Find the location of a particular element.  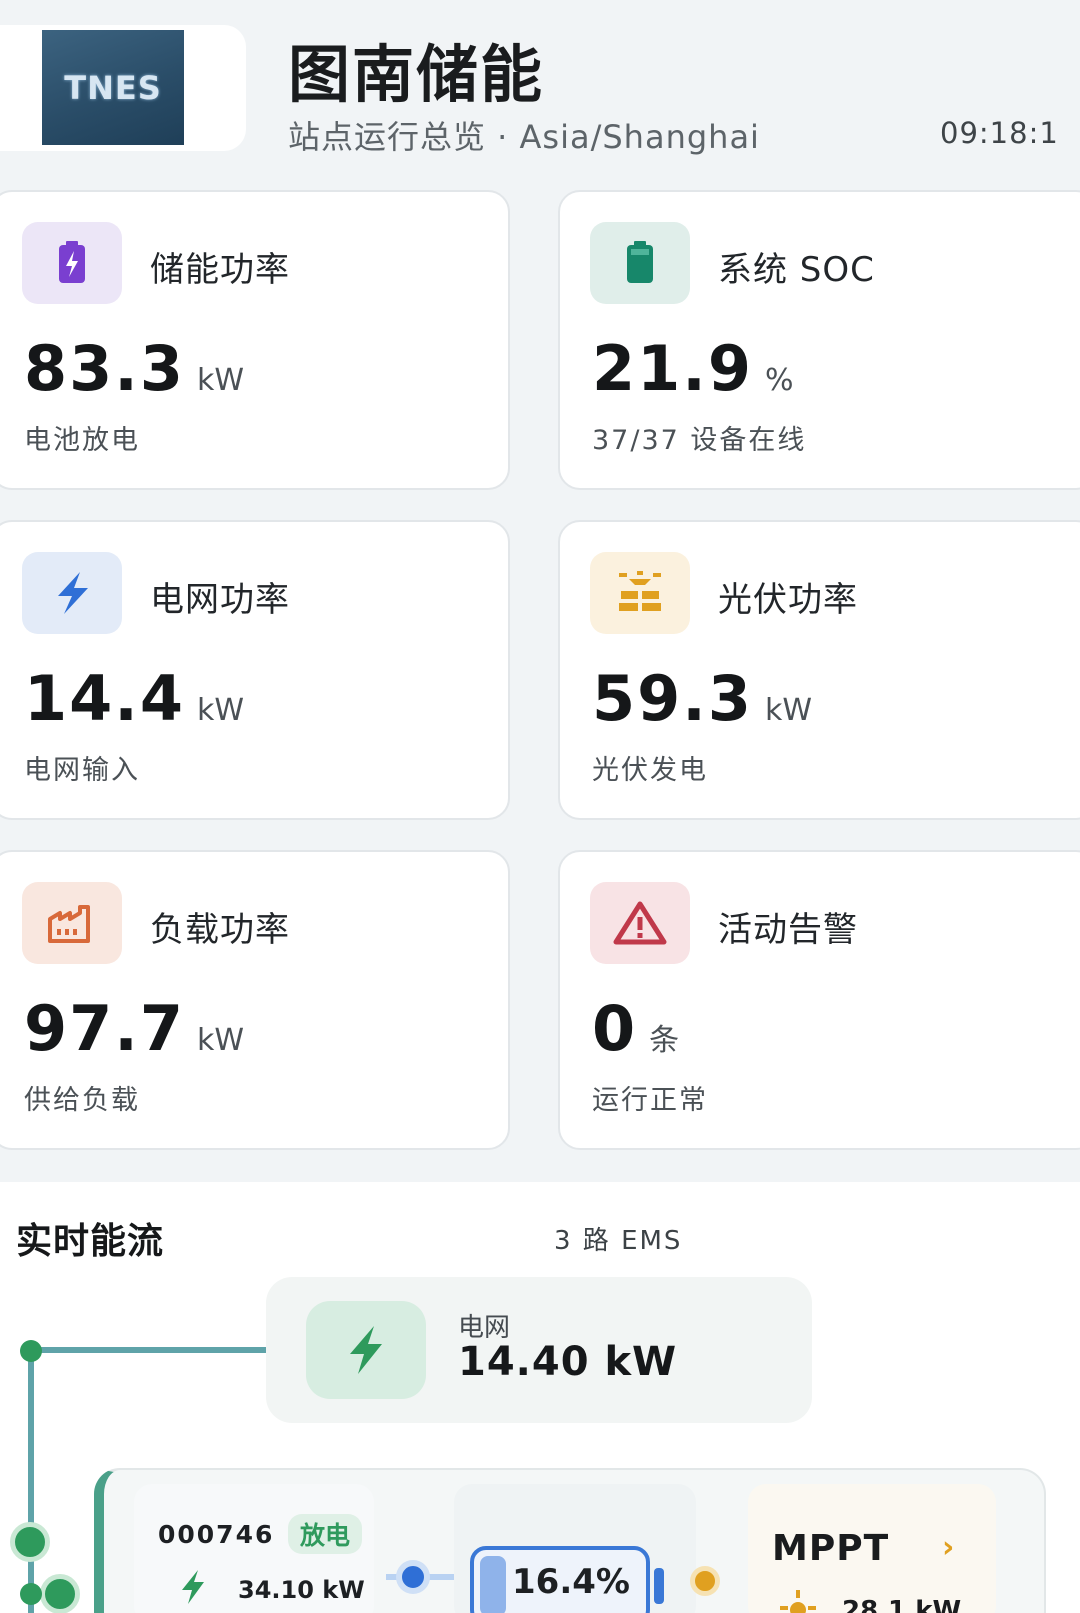

grid-value: 14.40 kW is located at coordinates (568, 1362).